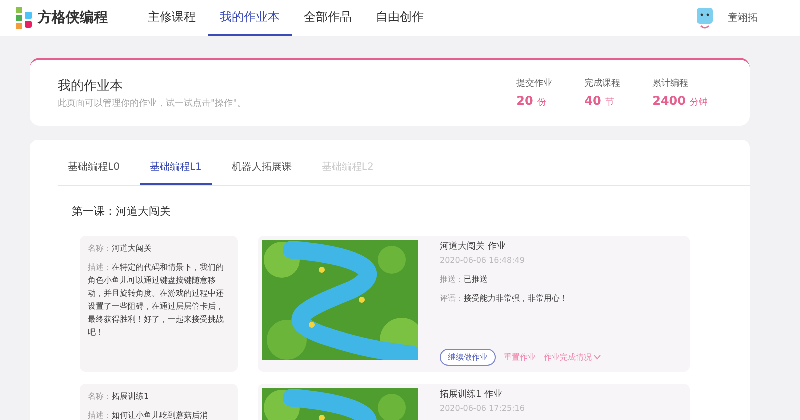 This screenshot has width=800, height=420. What do you see at coordinates (743, 18) in the screenshot?
I see `user-name: 童翊拓` at bounding box center [743, 18].